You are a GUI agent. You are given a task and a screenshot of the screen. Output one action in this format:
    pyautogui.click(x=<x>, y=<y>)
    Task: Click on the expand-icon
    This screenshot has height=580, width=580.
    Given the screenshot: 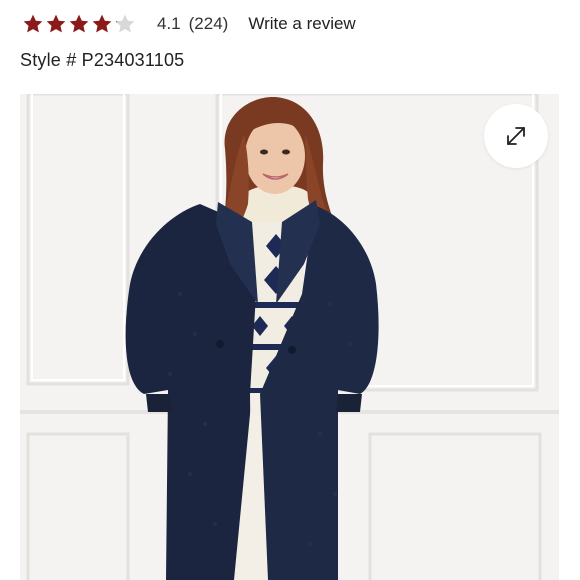 What is the action you would take?
    pyautogui.click(x=516, y=136)
    